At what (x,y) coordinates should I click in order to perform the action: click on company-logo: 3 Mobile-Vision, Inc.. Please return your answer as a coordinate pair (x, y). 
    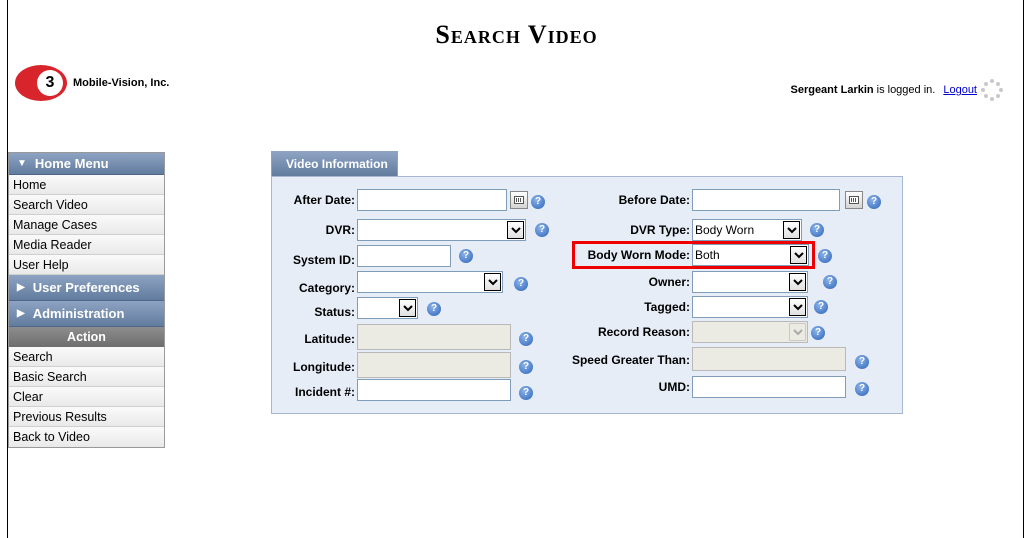
    Looking at the image, I should click on (92, 83).